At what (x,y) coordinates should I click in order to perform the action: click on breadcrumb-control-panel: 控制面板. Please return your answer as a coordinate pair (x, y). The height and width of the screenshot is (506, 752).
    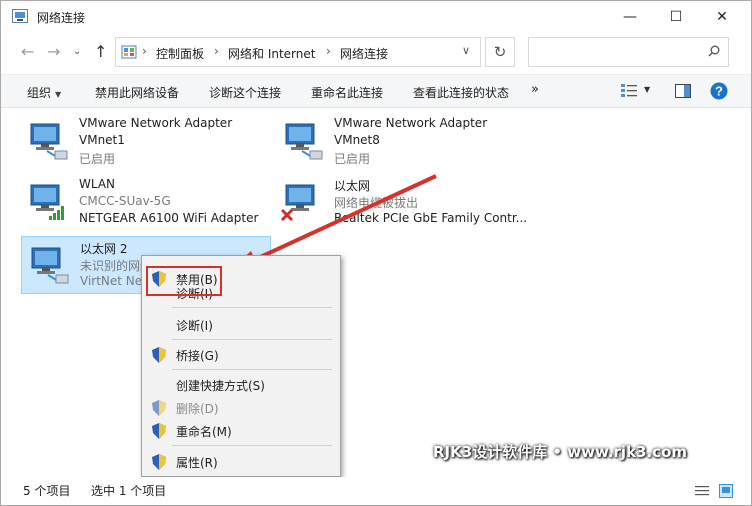
    Looking at the image, I should click on (180, 53).